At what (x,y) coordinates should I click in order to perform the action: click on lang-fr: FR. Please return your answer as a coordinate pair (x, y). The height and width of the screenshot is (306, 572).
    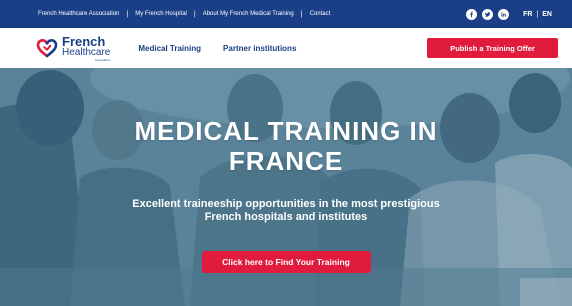
    Looking at the image, I should click on (527, 14).